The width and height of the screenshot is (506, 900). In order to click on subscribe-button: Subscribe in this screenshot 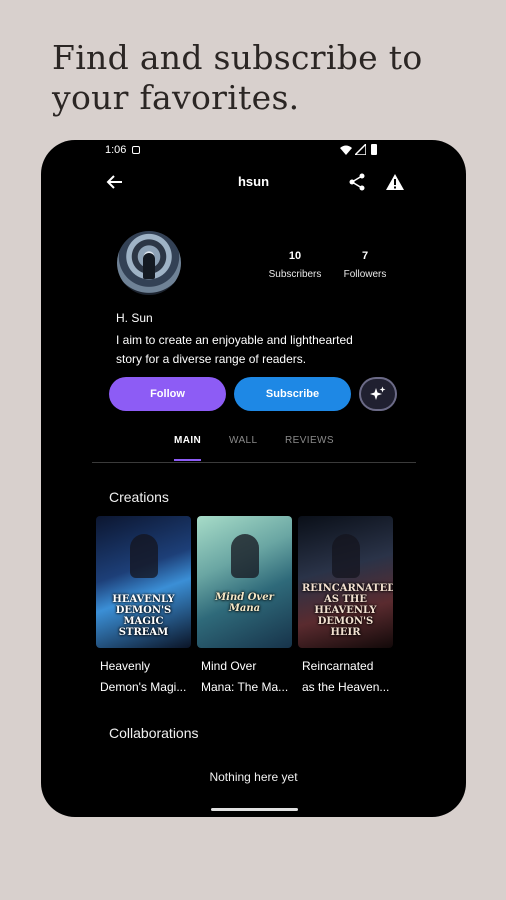, I will do `click(292, 394)`.